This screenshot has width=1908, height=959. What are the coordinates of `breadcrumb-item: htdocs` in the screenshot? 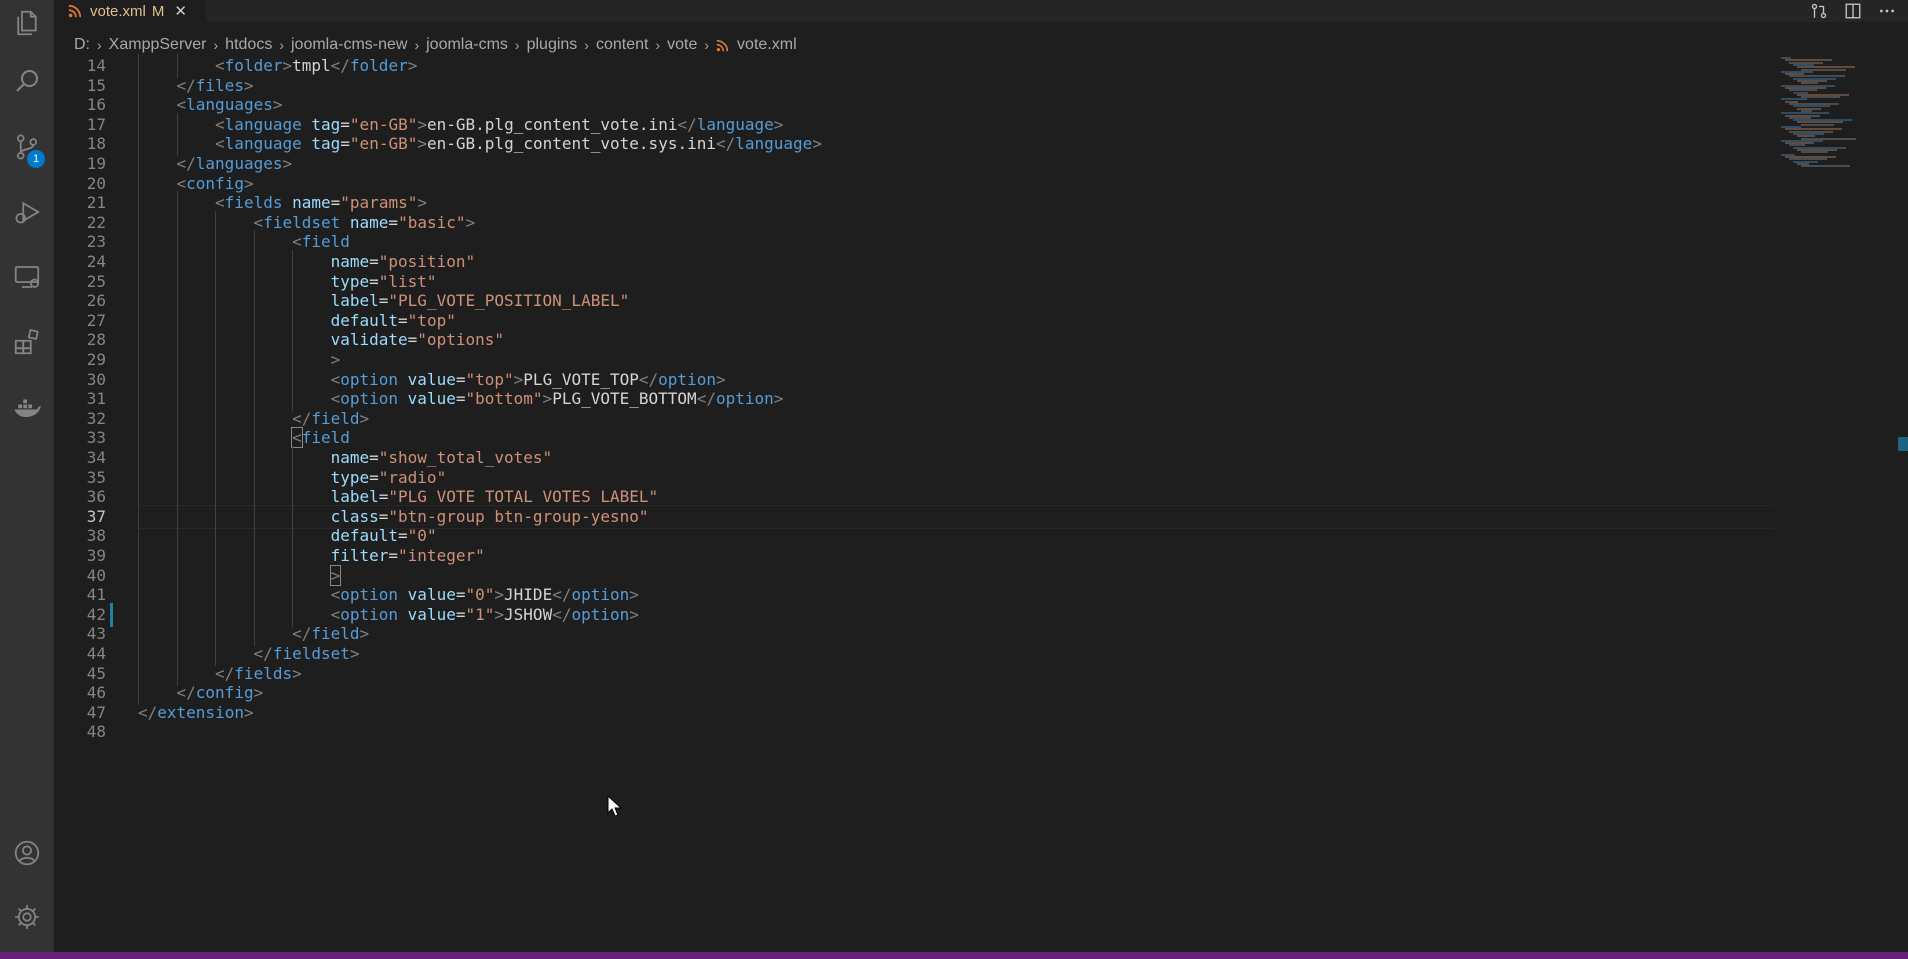 It's located at (248, 45).